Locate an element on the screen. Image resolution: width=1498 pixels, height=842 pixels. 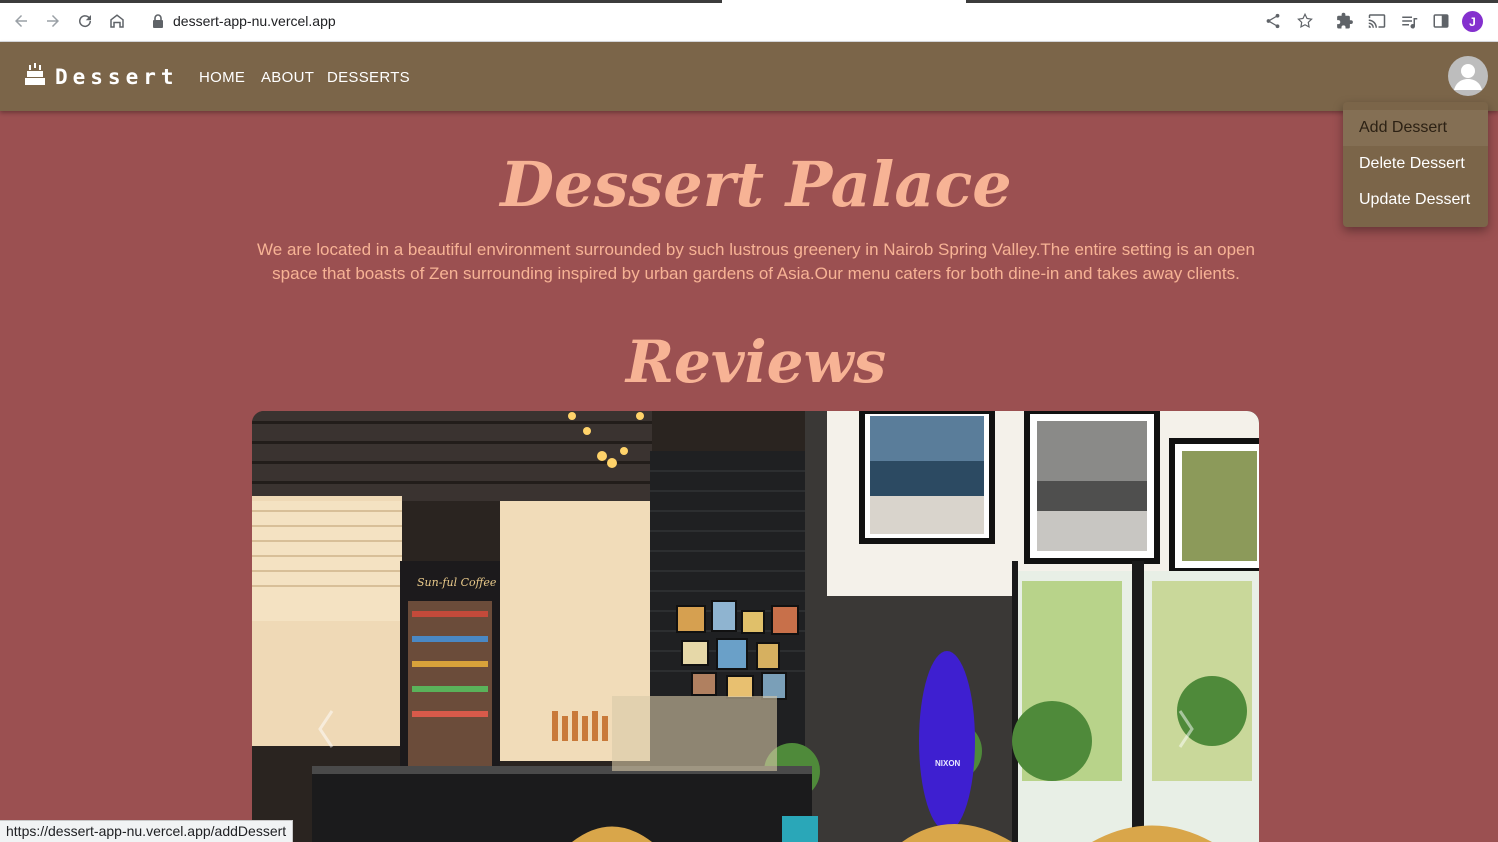
brand-logo-text: Dessert is located at coordinates (117, 77).